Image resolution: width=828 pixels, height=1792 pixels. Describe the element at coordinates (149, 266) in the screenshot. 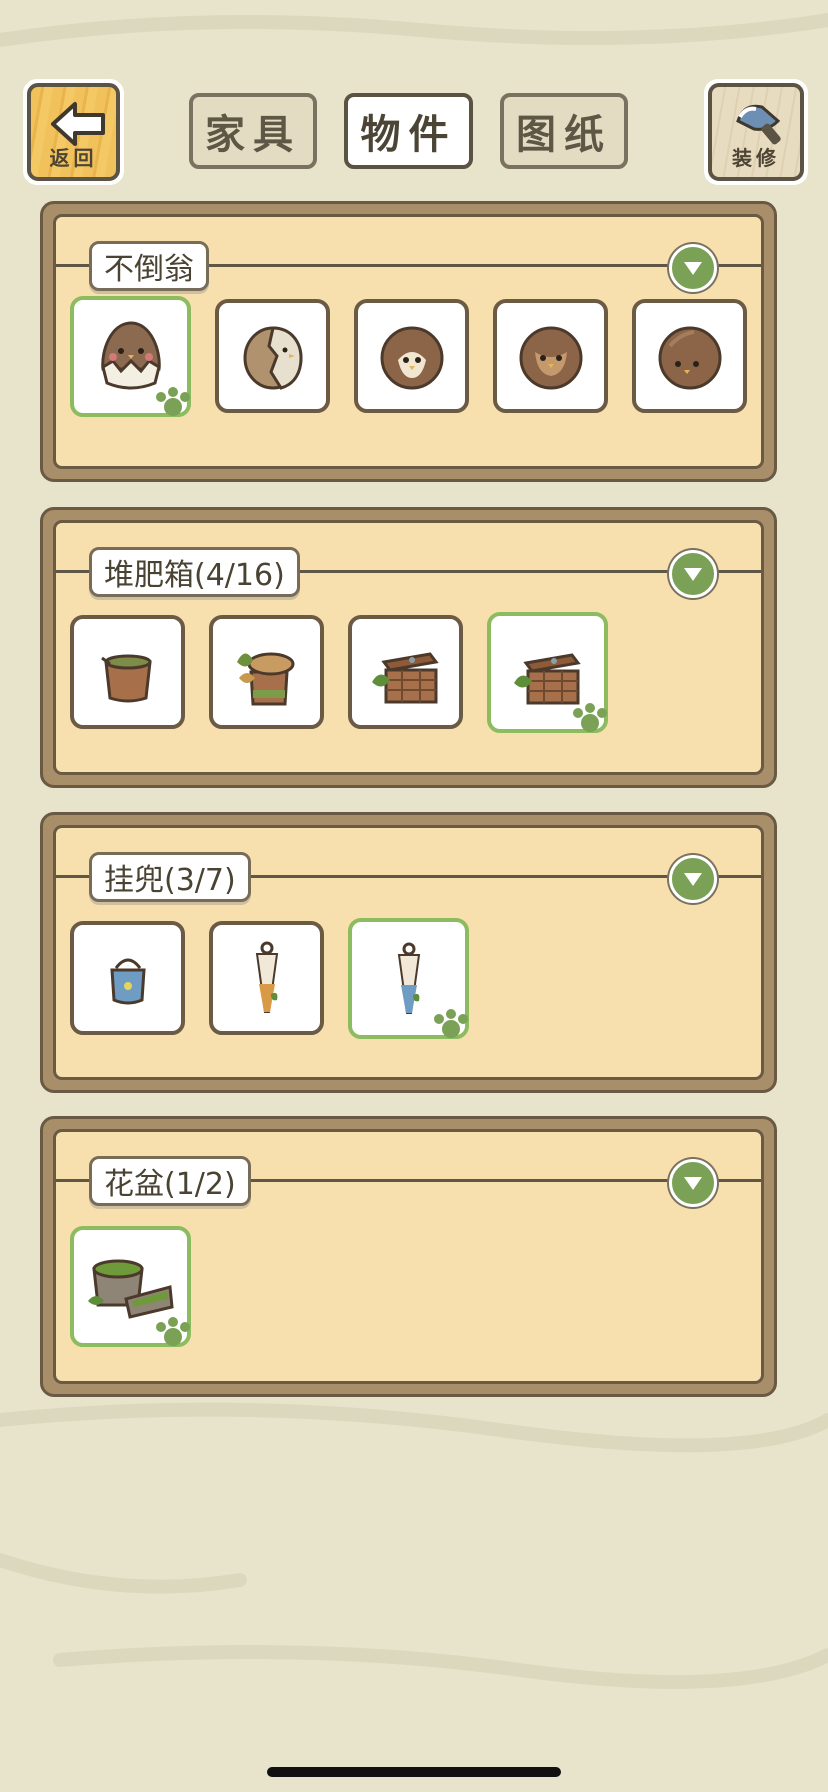

I see `section-title: 不倒翁` at that location.